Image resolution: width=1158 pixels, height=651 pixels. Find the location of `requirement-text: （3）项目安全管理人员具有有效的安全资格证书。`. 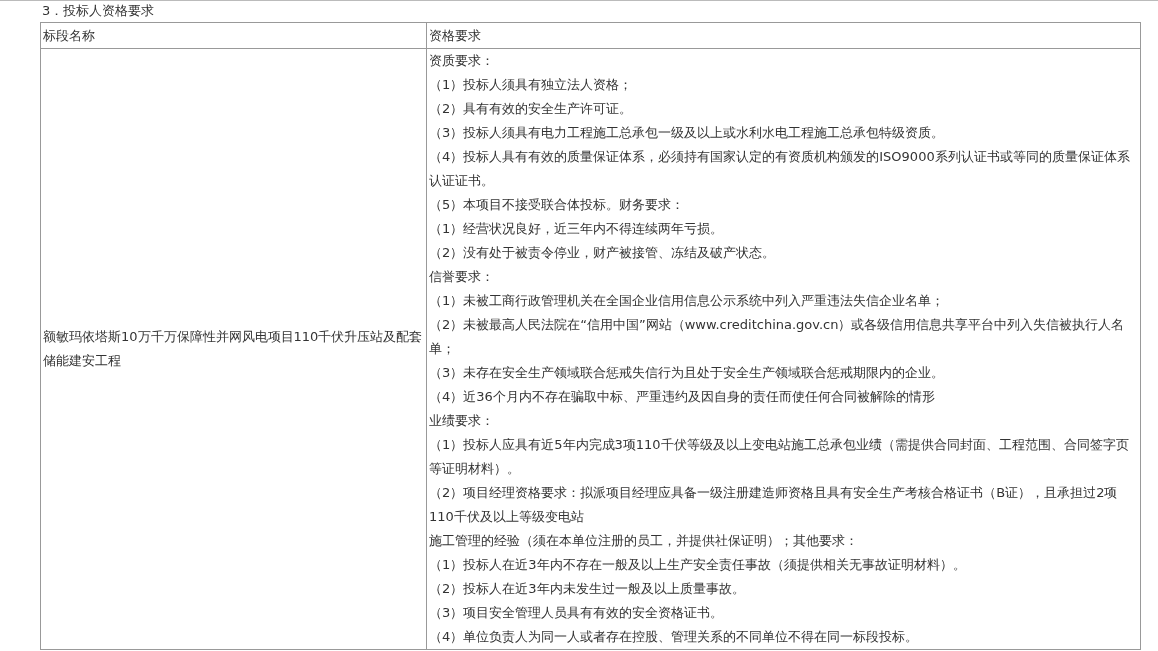

requirement-text: （3）项目安全管理人员具有有效的安全资格证书。 is located at coordinates (577, 613).